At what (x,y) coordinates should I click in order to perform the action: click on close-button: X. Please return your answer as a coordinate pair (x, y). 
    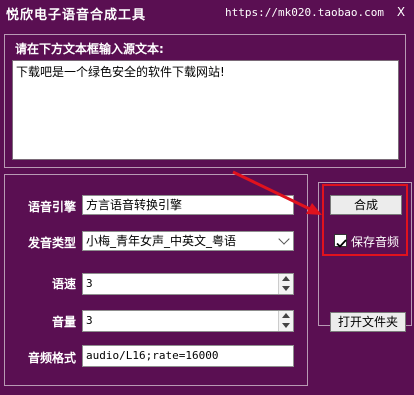
    Looking at the image, I should click on (401, 12).